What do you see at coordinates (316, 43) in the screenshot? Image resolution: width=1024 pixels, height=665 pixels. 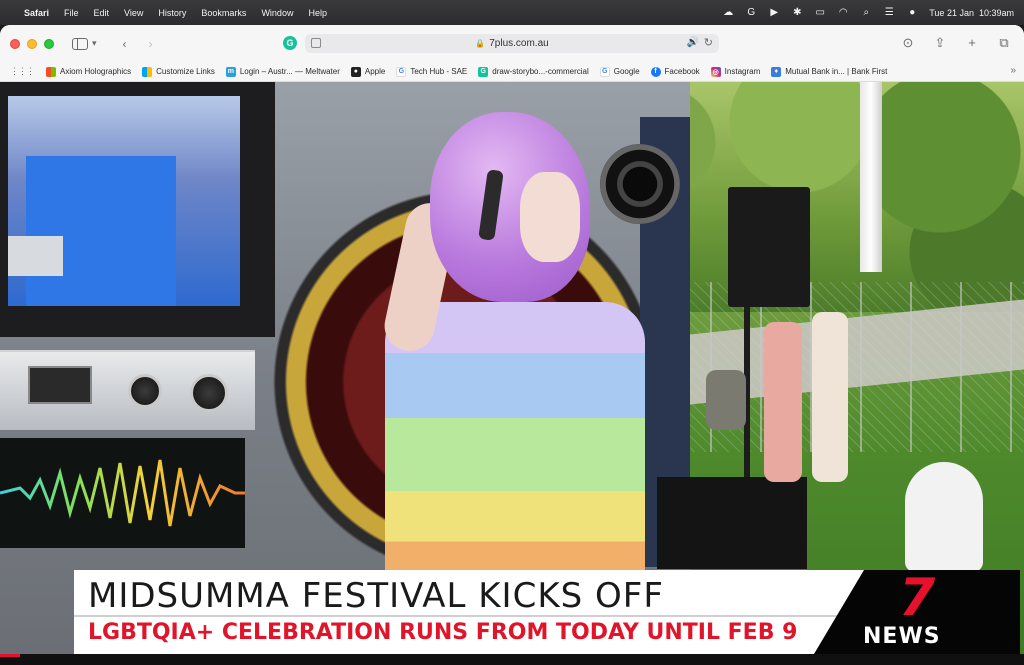 I see `page-settings-icon` at bounding box center [316, 43].